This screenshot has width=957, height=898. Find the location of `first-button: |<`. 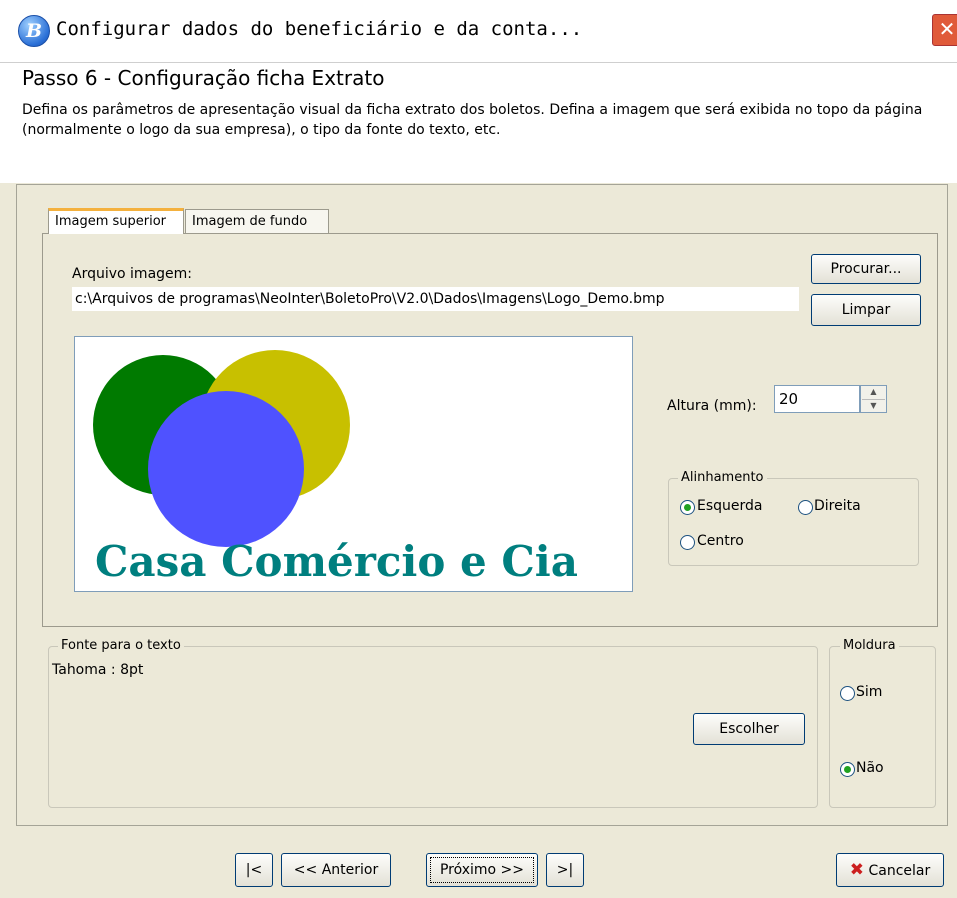

first-button: |< is located at coordinates (254, 870).